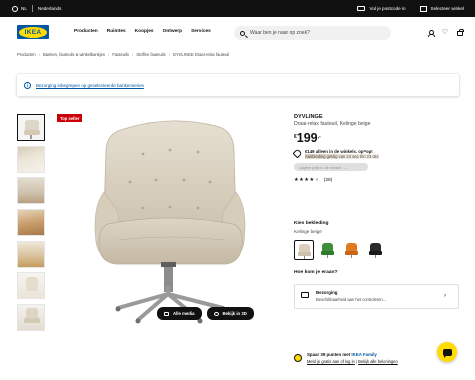 This screenshot has height=380, width=475. I want to click on postcode-button: Vul je postcode in, so click(381, 8).